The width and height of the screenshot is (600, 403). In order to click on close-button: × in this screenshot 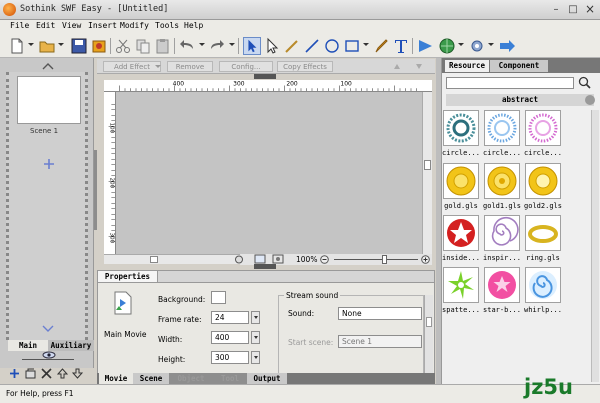, I will do `click(590, 9)`.